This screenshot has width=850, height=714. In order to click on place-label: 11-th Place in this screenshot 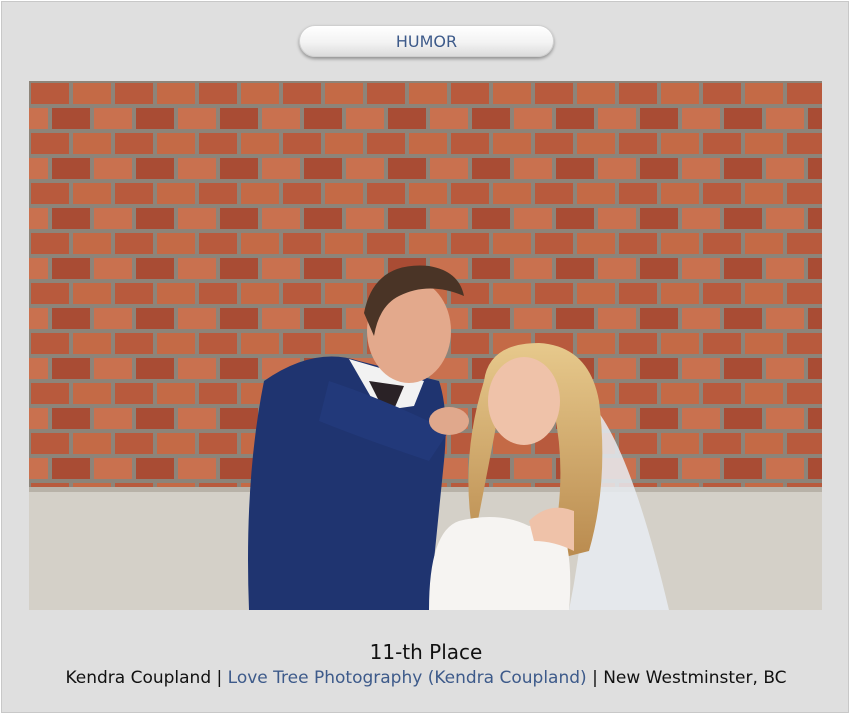, I will do `click(426, 652)`.